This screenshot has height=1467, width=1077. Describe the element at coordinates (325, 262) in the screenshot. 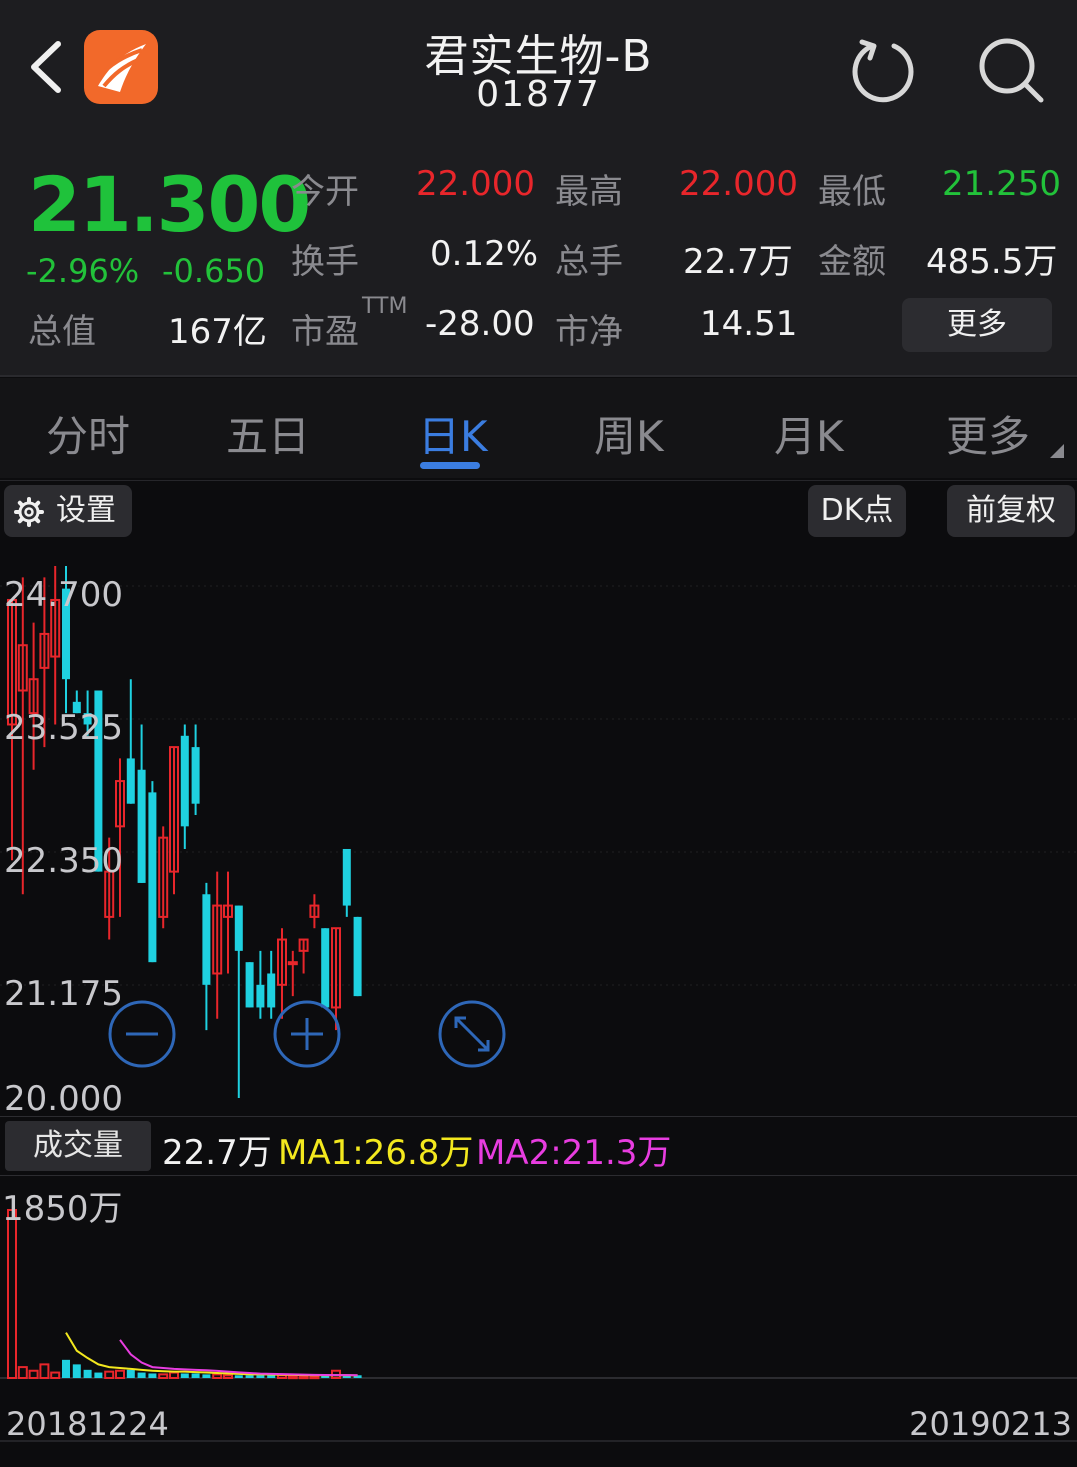

I see `turnover-label: 换手` at that location.